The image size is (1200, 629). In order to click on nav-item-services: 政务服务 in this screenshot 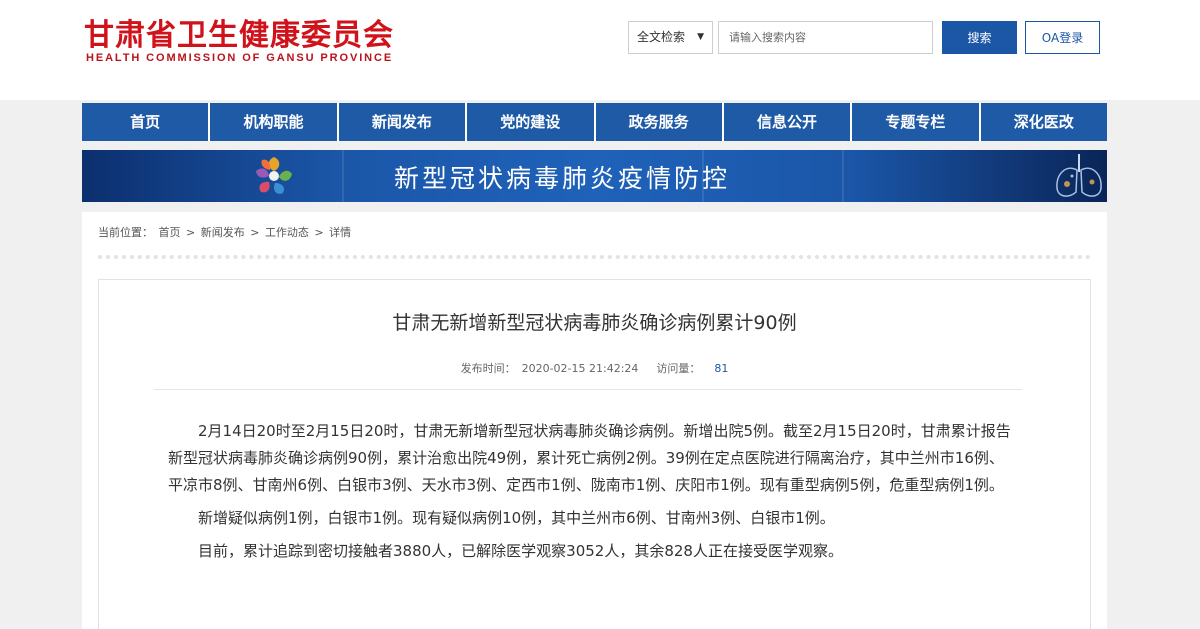, I will do `click(658, 122)`.